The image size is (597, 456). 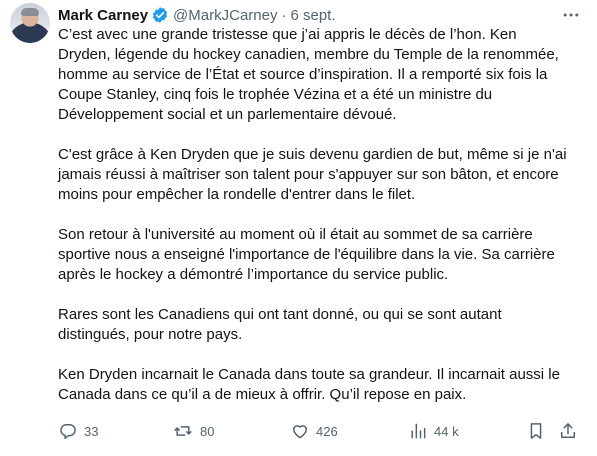 I want to click on reply-count: 33, so click(x=91, y=431).